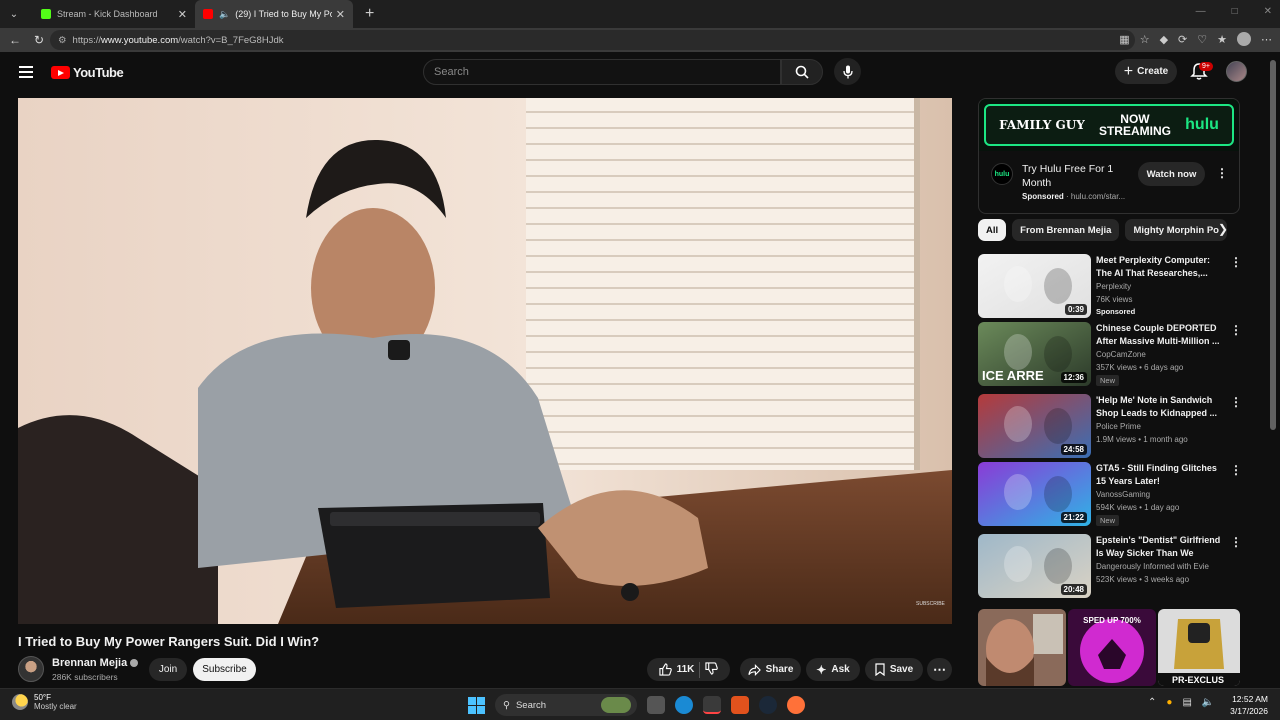 This screenshot has height=720, width=1280. What do you see at coordinates (1169, 702) in the screenshot?
I see `microphone-tray-icon: ●` at bounding box center [1169, 702].